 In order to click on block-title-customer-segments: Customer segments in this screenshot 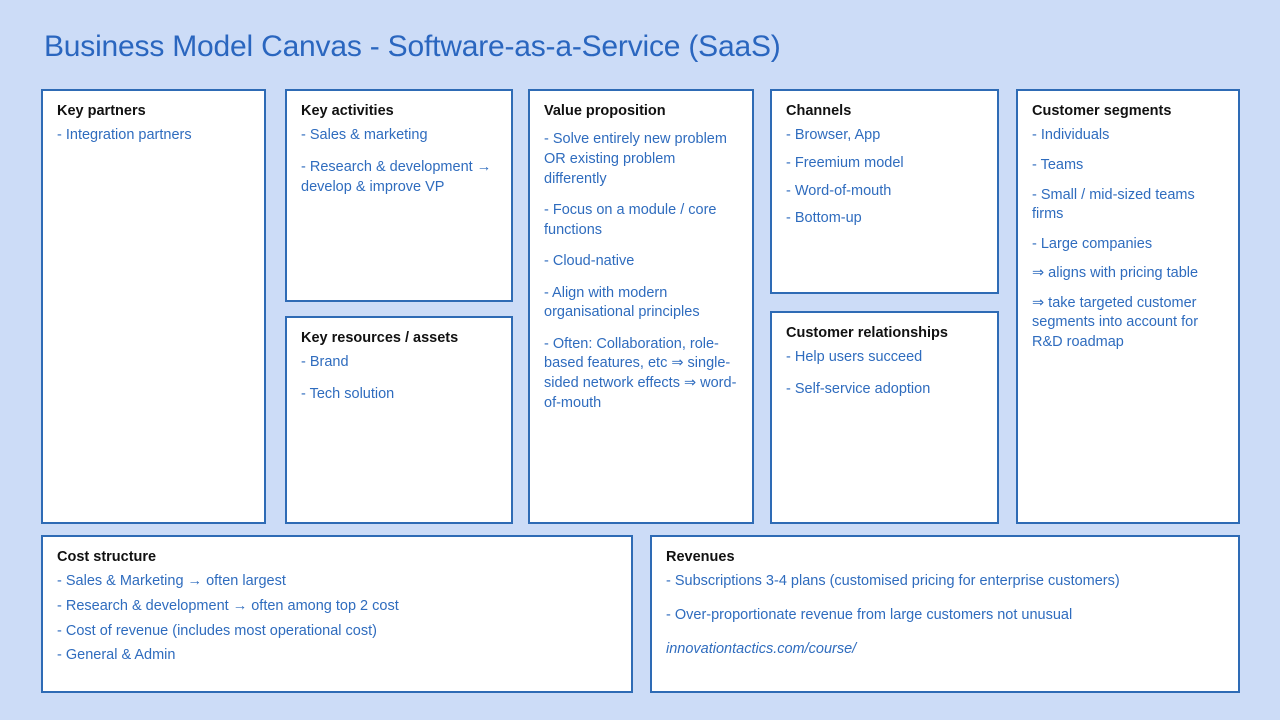, I will do `click(1102, 111)`.